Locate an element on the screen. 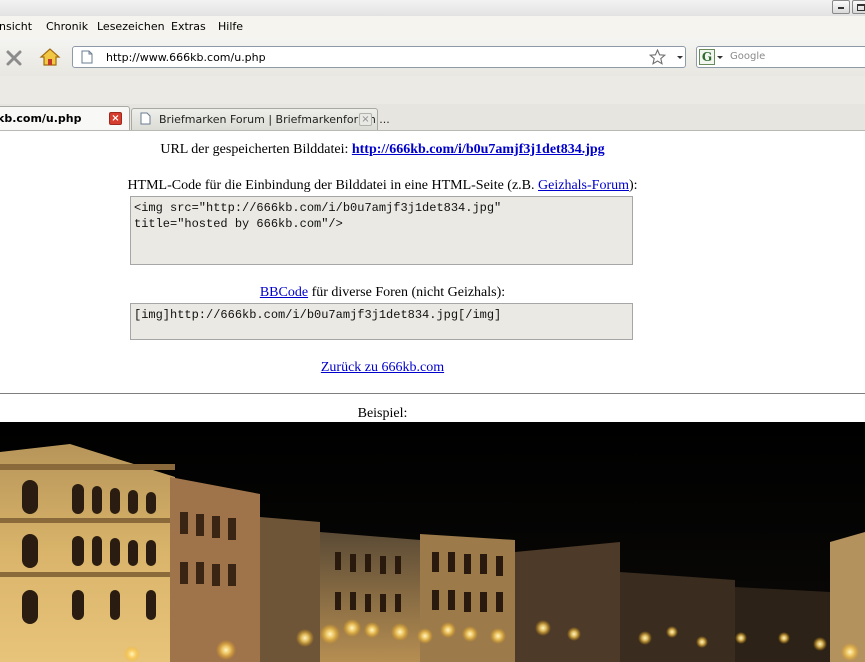  bbcode-label-text: für diverse Foren (nicht Geizhals): is located at coordinates (408, 292).